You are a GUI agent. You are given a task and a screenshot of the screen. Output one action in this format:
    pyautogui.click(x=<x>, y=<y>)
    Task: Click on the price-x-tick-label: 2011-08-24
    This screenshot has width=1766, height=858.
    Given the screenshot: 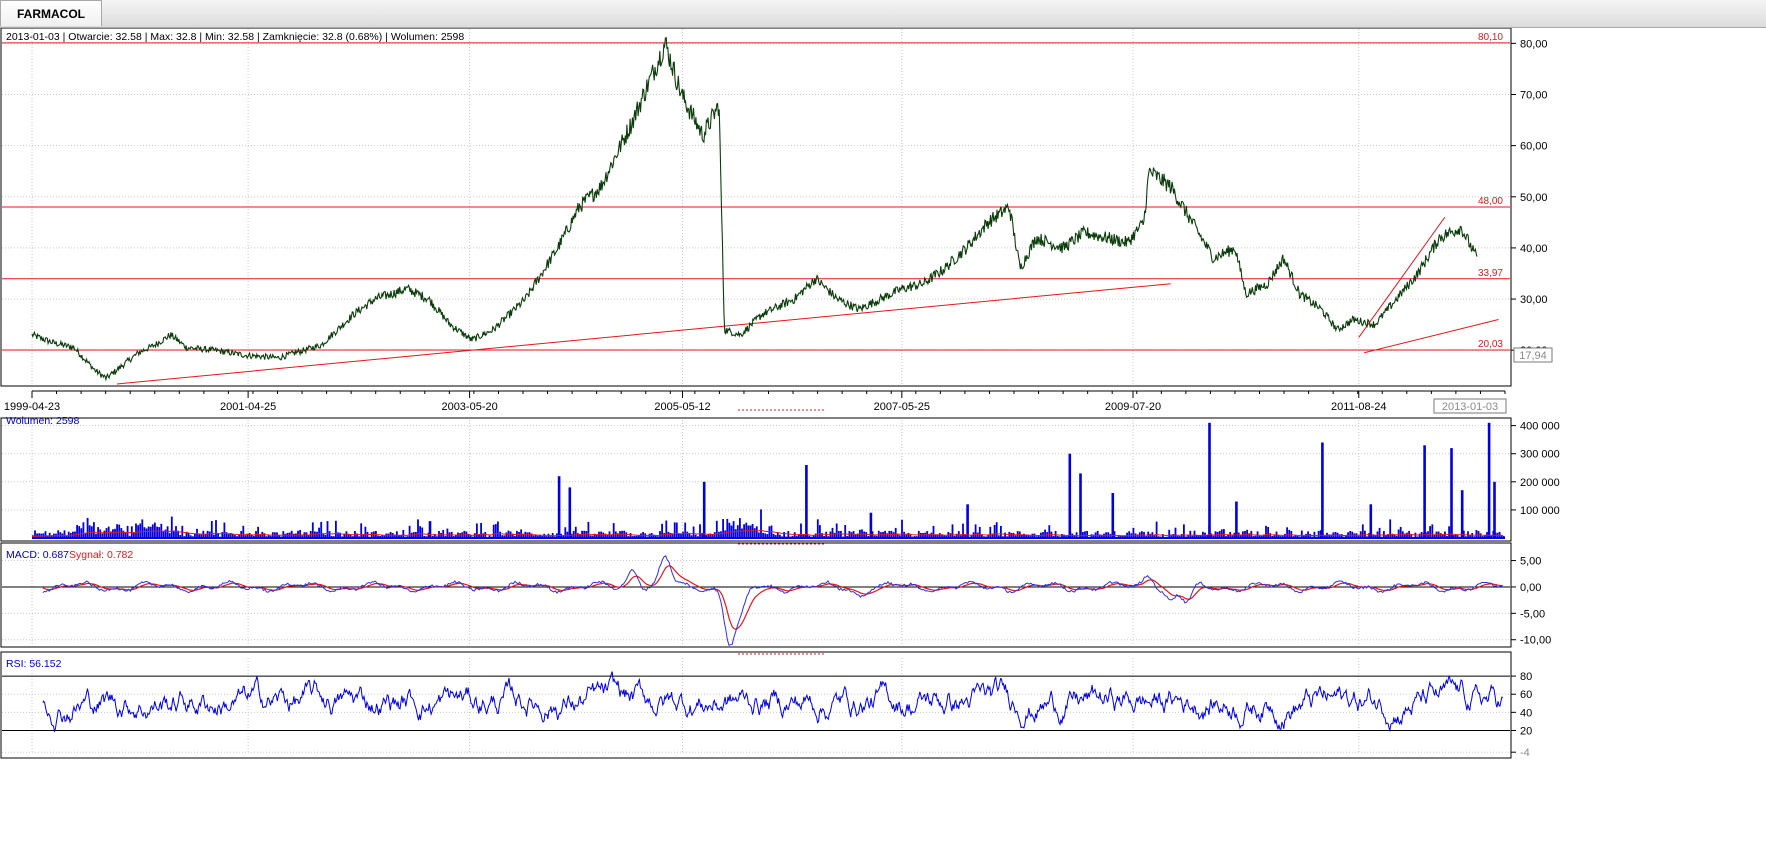 What is the action you would take?
    pyautogui.click(x=1358, y=407)
    